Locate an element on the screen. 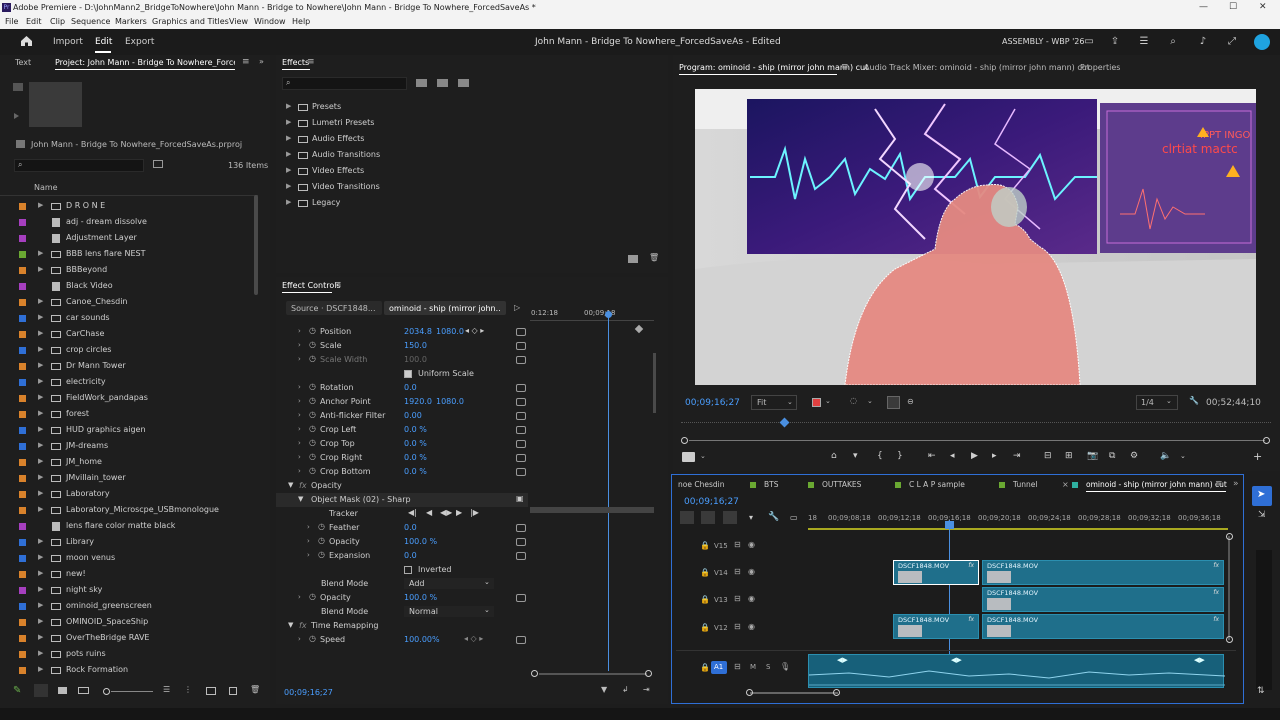 This screenshot has height=720, width=1280. project-scrollbar is located at coordinates (256, 245).